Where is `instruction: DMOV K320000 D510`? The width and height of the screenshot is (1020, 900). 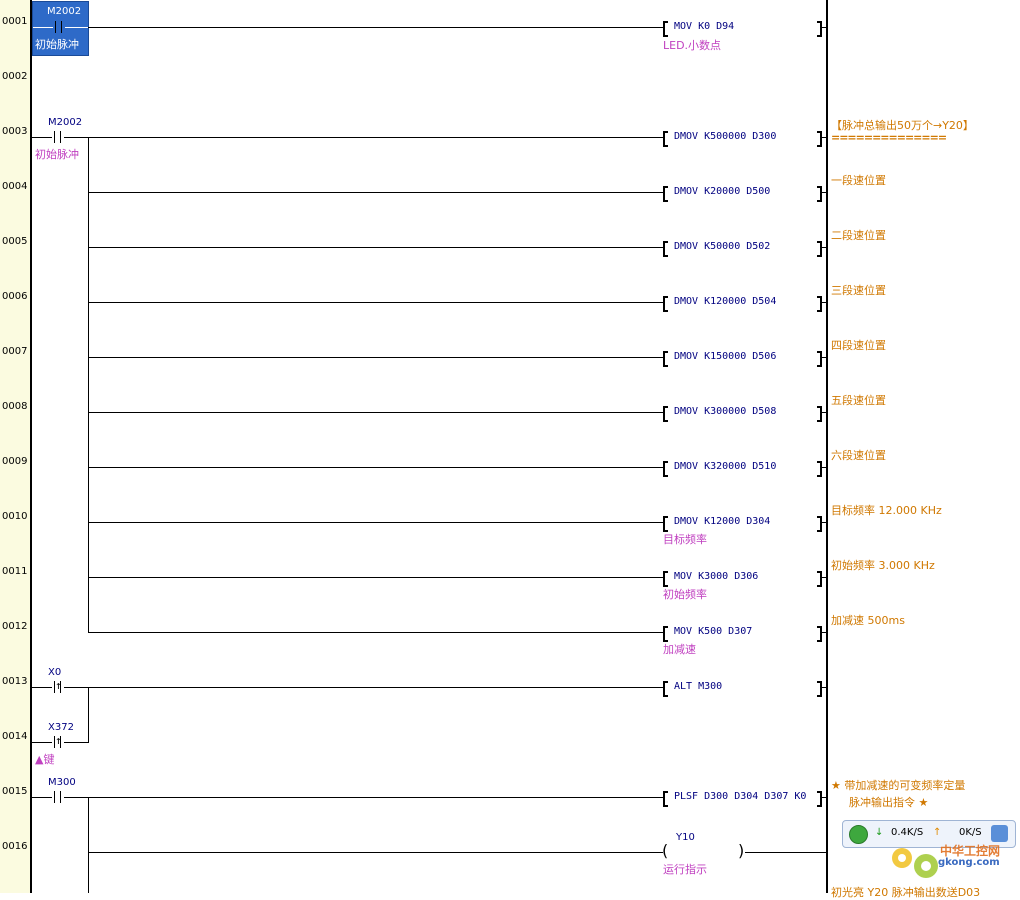
instruction: DMOV K320000 D510 is located at coordinates (725, 466).